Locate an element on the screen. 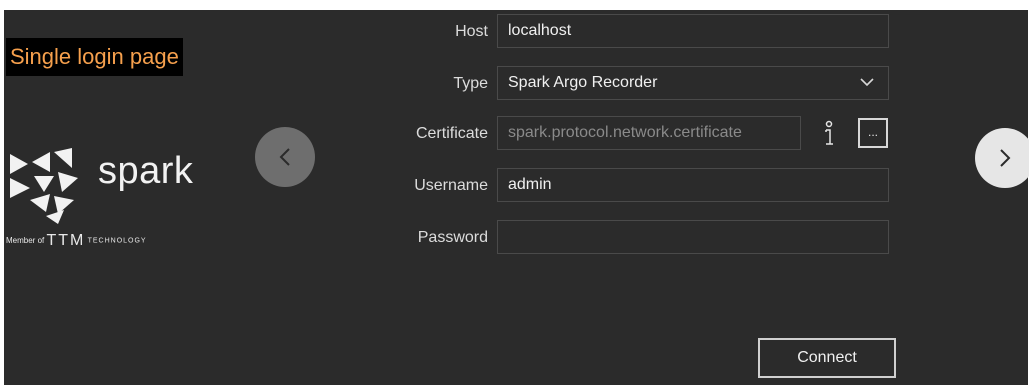 The width and height of the screenshot is (1029, 385). password-row: Password is located at coordinates (630, 238).